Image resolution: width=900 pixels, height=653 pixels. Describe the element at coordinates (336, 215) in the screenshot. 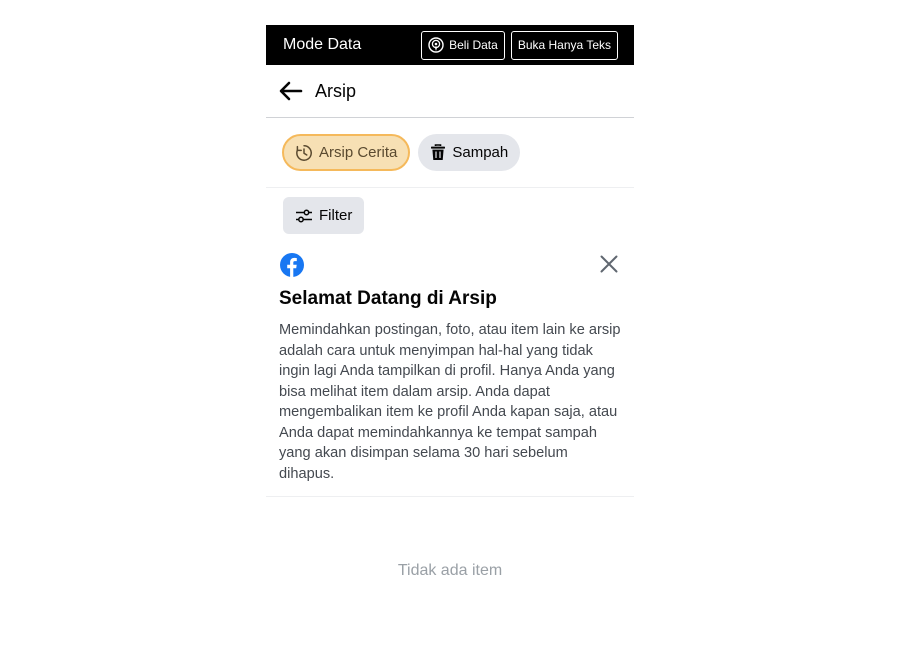

I see `filter-label: Filter` at that location.